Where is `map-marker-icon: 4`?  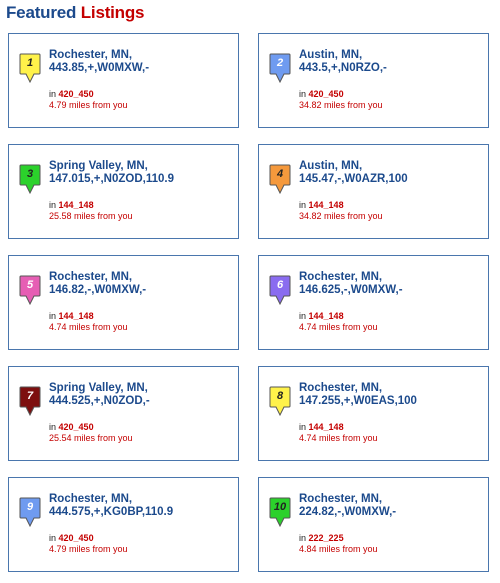 map-marker-icon: 4 is located at coordinates (280, 179).